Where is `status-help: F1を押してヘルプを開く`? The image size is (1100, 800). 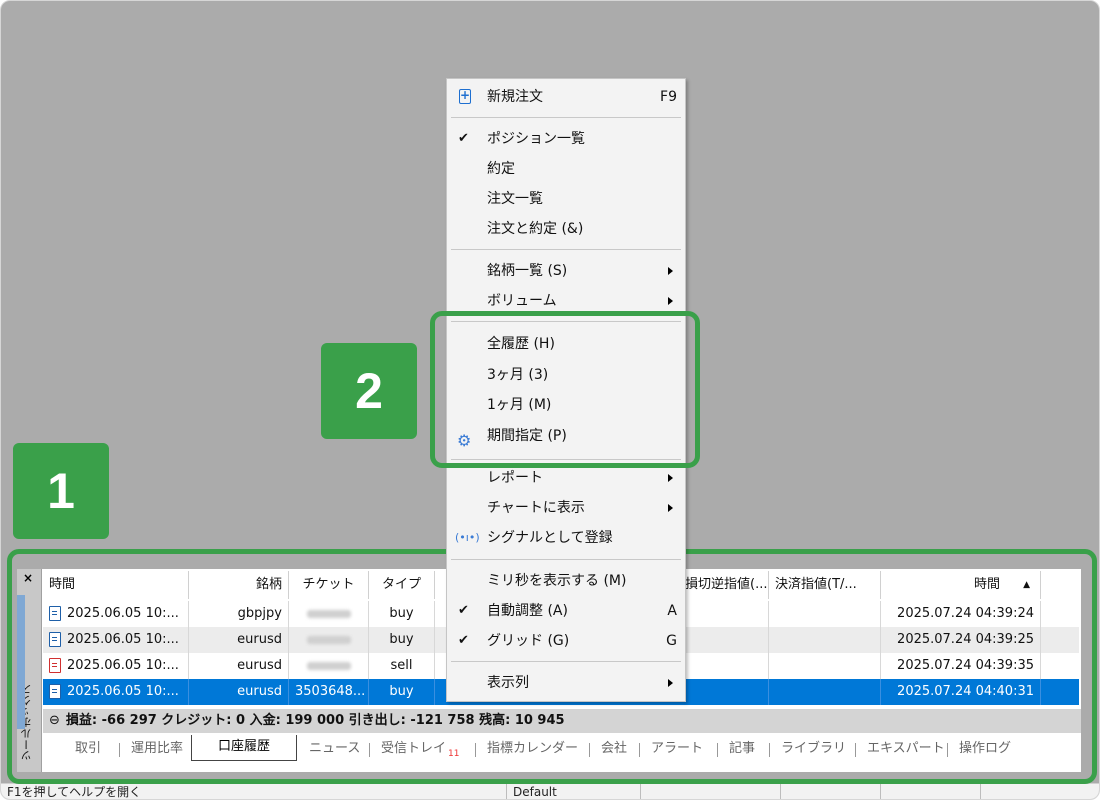
status-help: F1を押してヘルプを開く is located at coordinates (254, 791).